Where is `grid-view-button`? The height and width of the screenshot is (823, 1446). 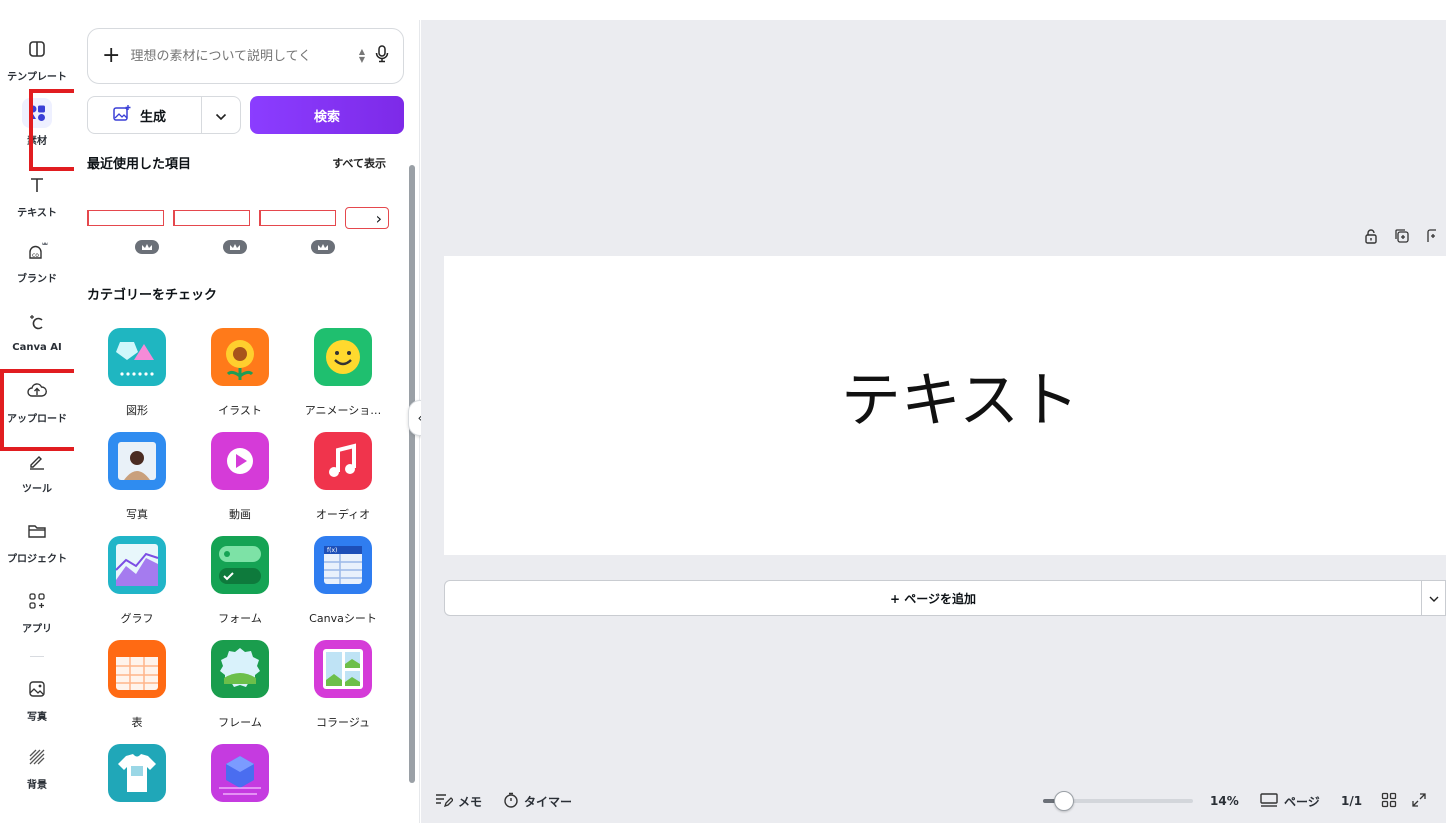
grid-view-button is located at coordinates (1389, 801).